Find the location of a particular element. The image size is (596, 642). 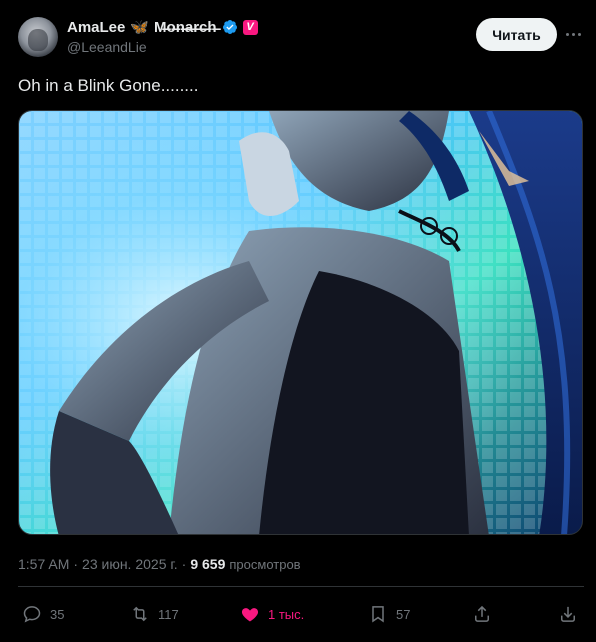

affiliate-badge: V is located at coordinates (250, 27).